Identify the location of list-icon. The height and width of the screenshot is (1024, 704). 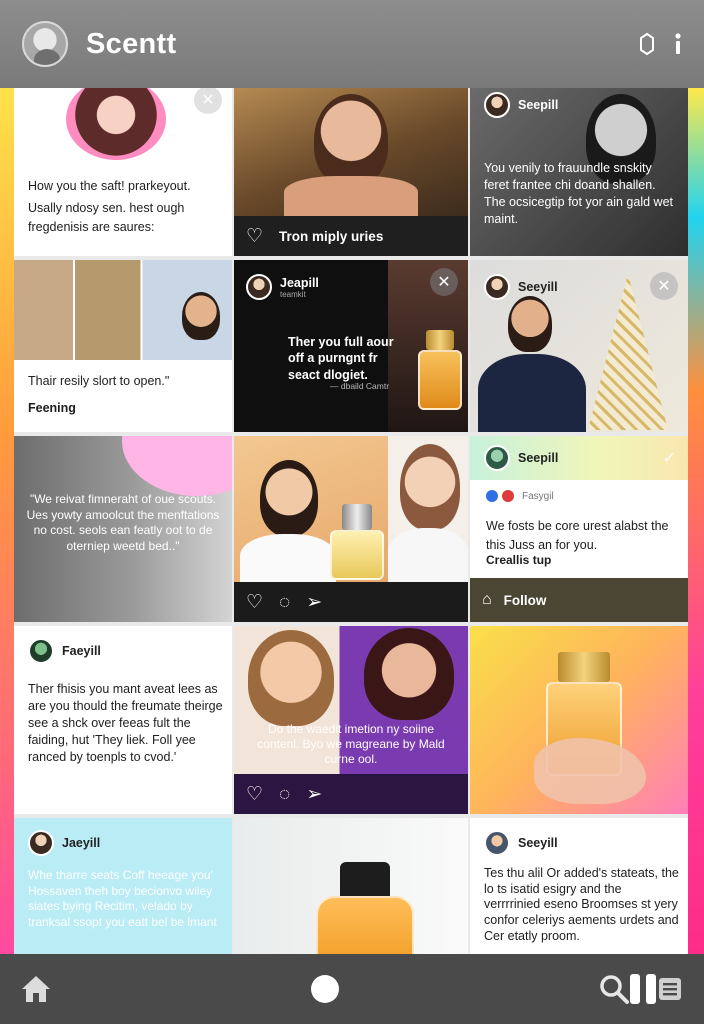
(670, 989).